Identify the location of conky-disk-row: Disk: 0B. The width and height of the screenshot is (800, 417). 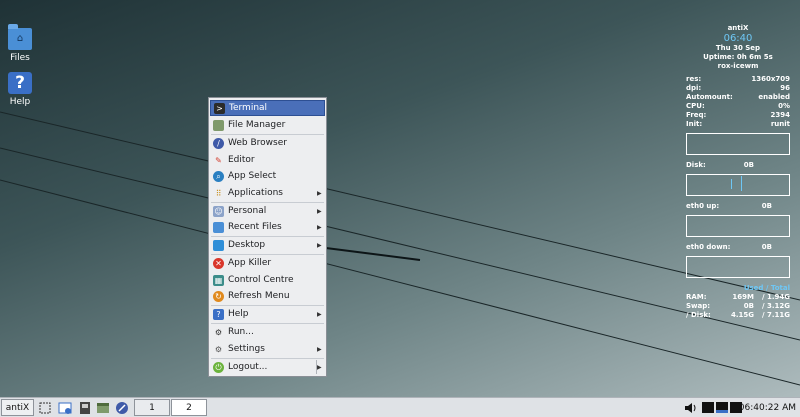
(720, 165).